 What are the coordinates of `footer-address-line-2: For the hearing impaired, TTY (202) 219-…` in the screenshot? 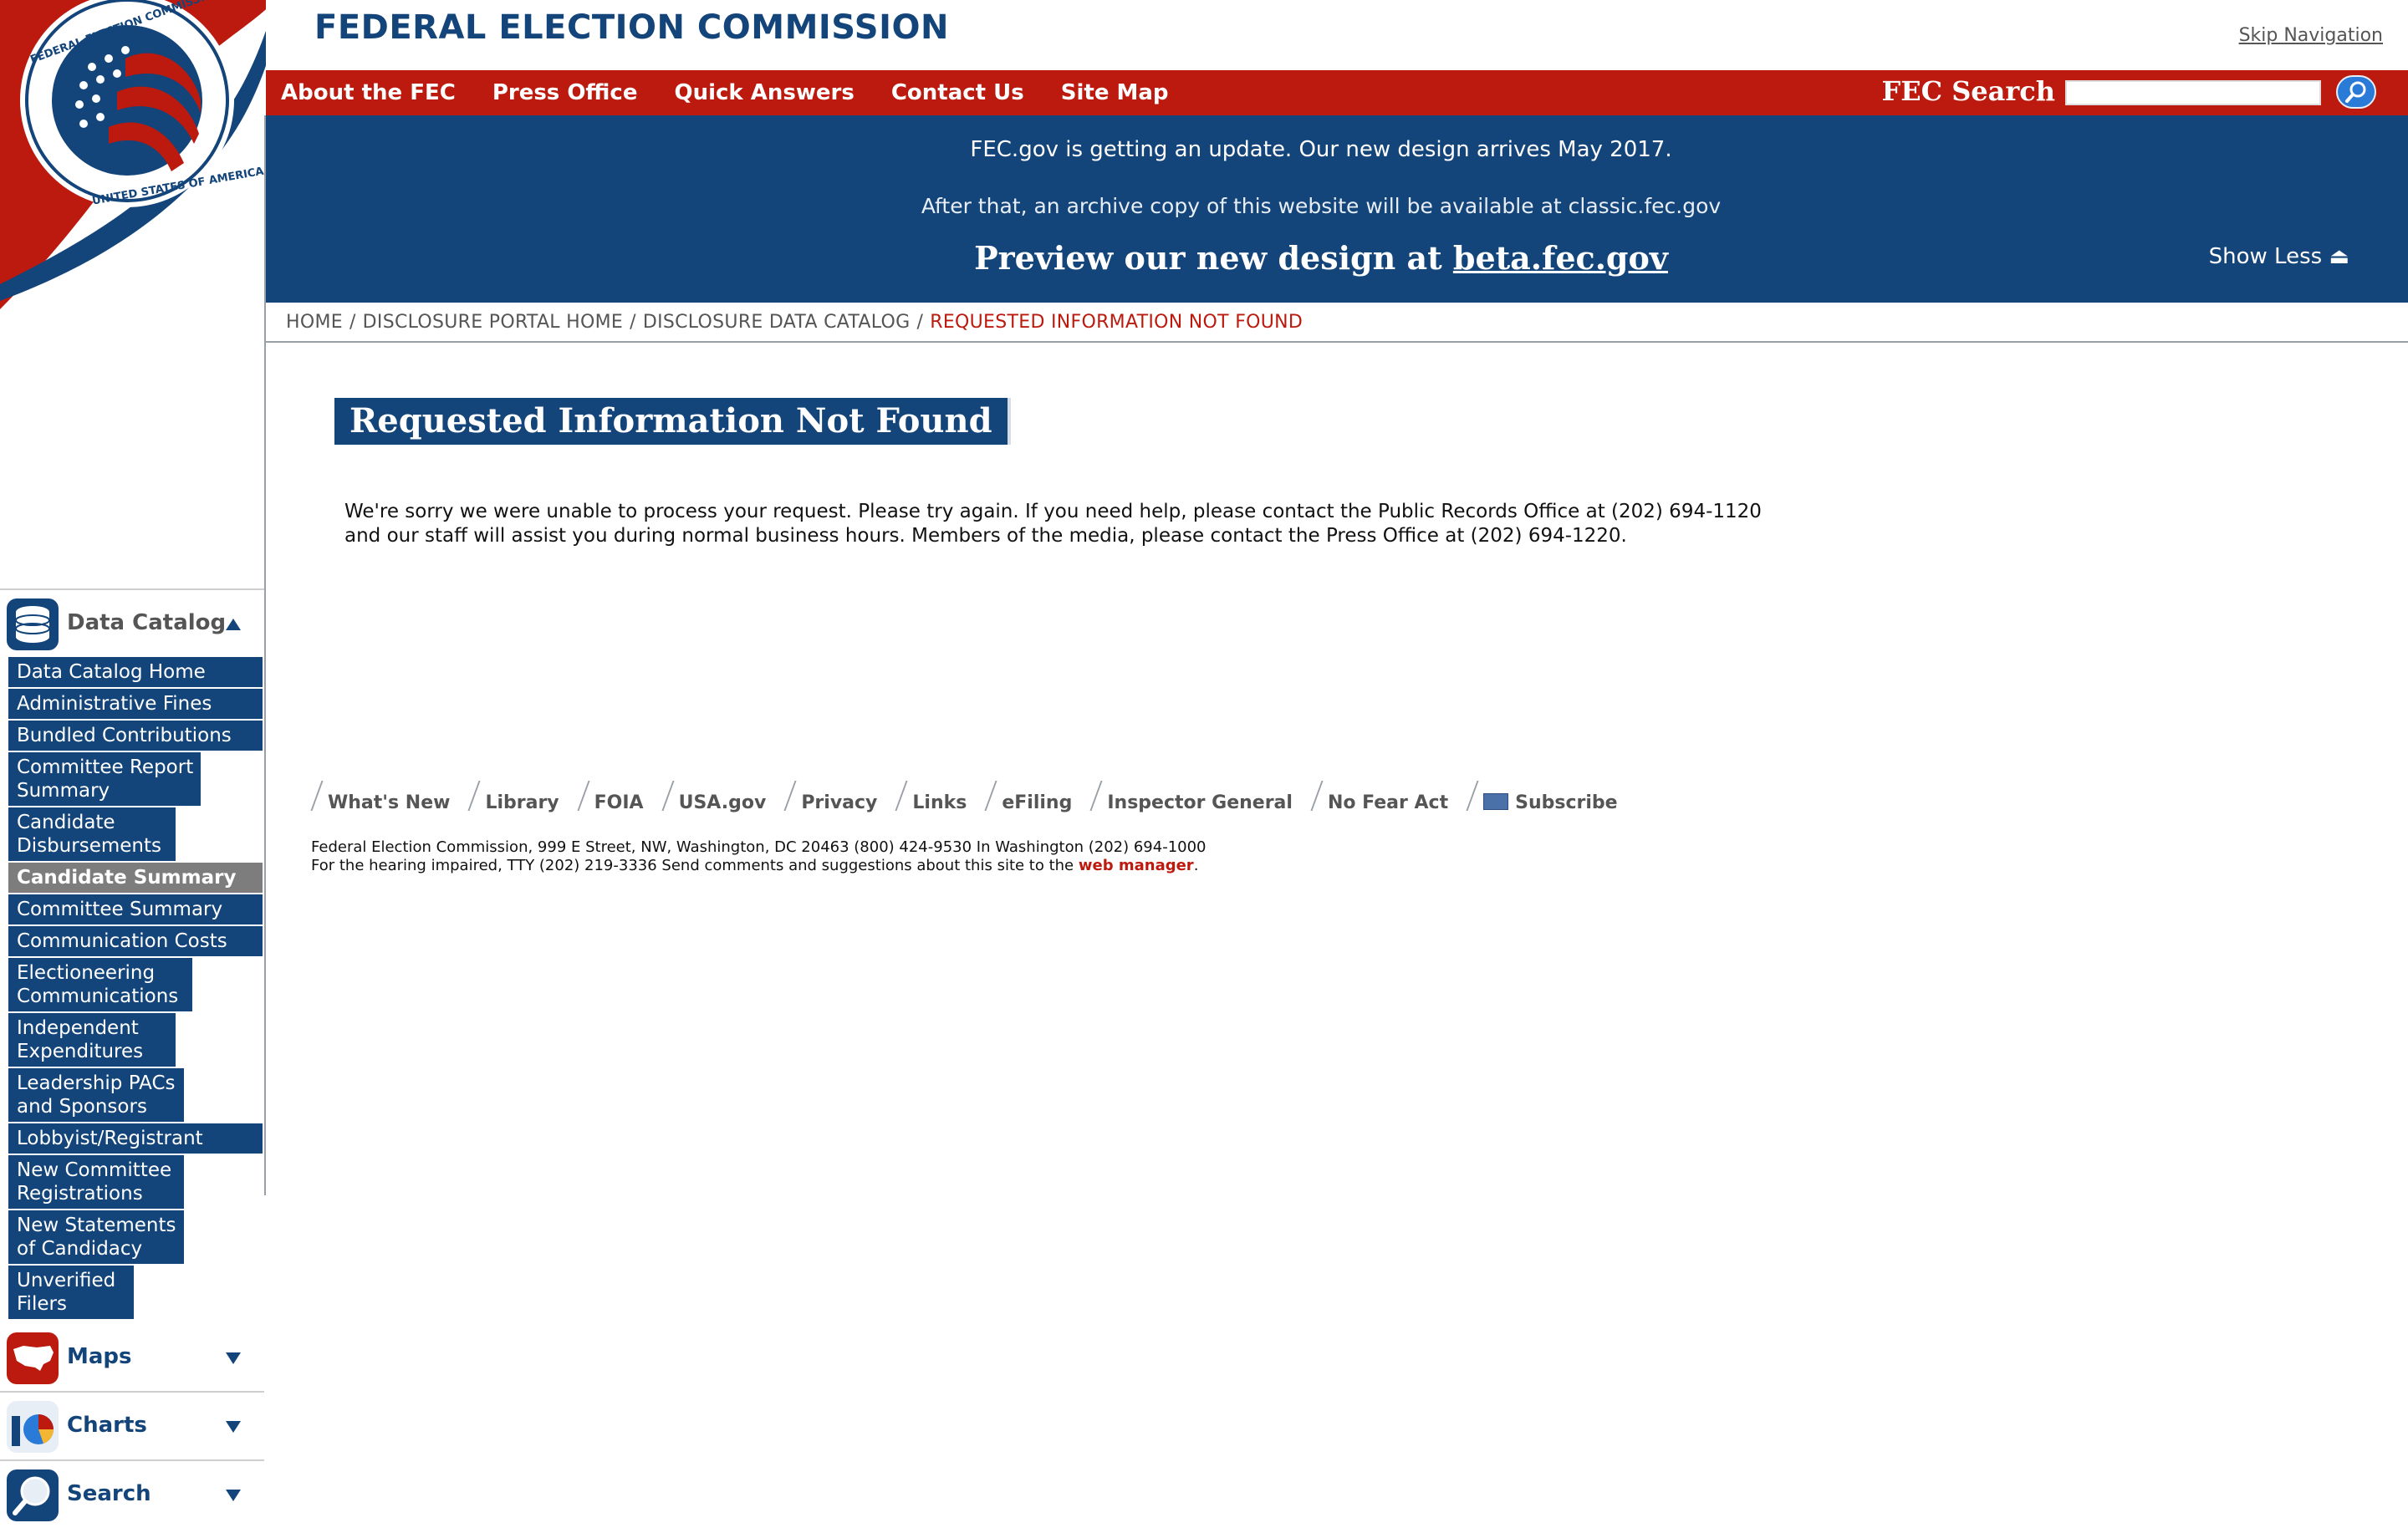 It's located at (759, 866).